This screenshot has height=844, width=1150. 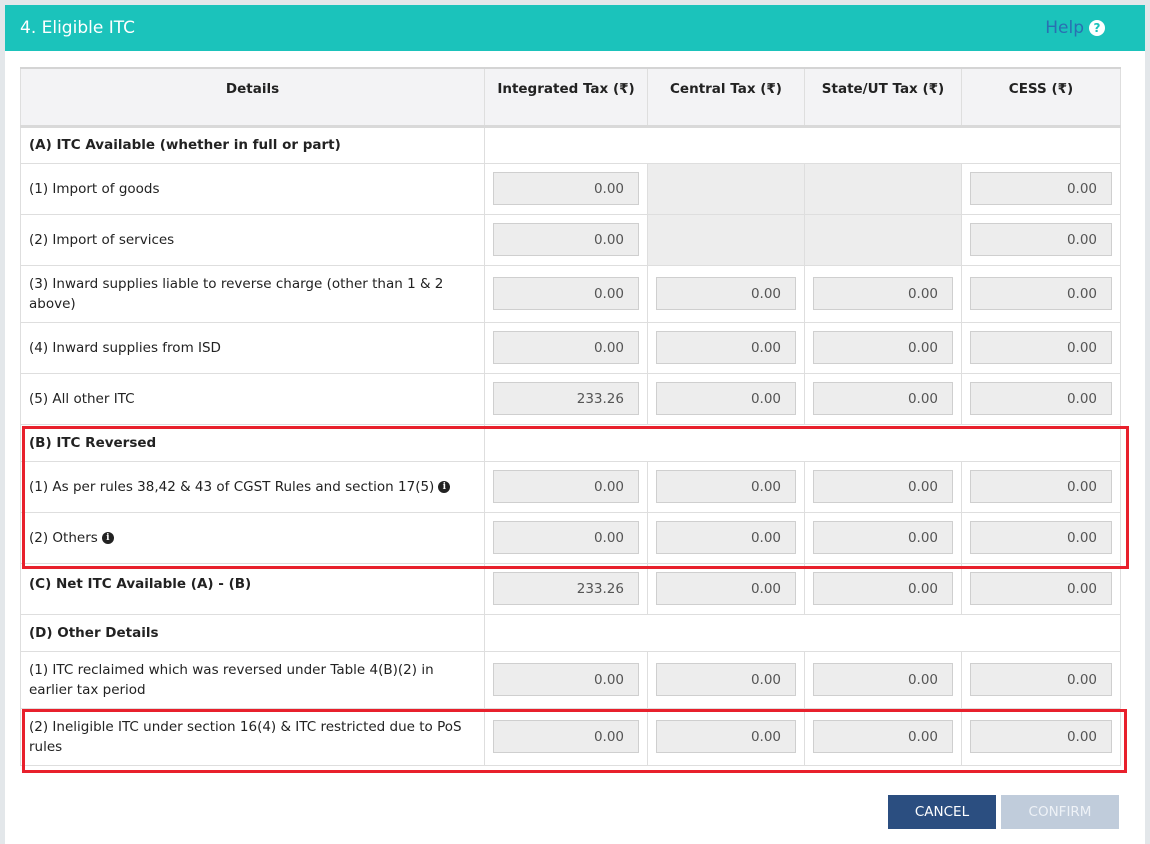 I want to click on row-label-cell: (5) All other ITC, so click(x=252, y=398).